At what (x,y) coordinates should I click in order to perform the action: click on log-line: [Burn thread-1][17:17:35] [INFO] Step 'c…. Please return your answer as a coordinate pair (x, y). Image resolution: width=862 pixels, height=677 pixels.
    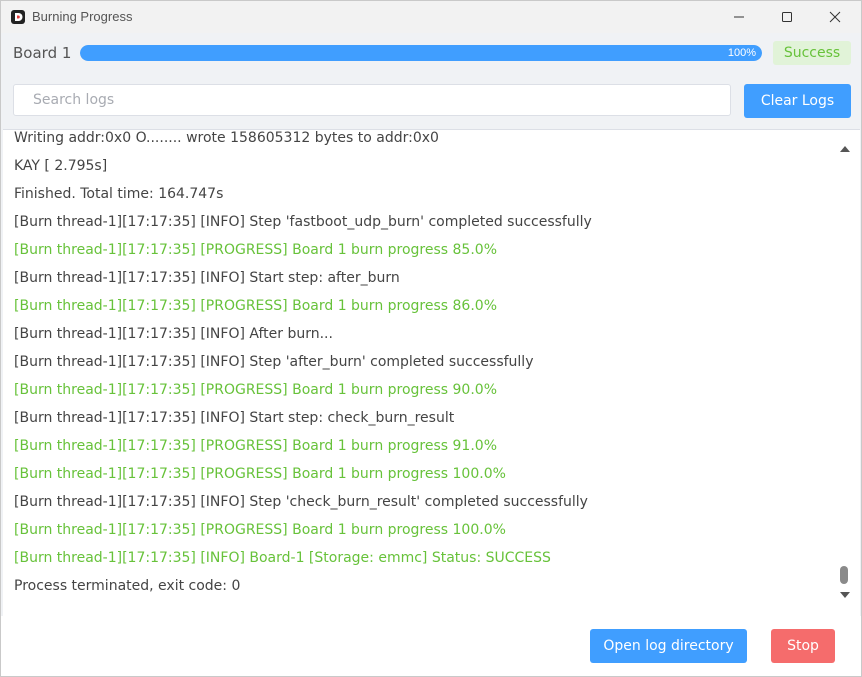
    Looking at the image, I should click on (301, 502).